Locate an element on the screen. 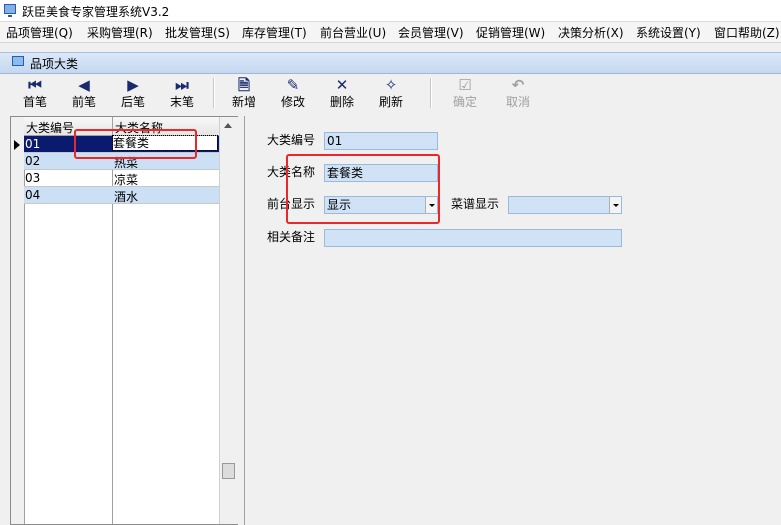  table-row: 01 套餐类 is located at coordinates (121, 144).